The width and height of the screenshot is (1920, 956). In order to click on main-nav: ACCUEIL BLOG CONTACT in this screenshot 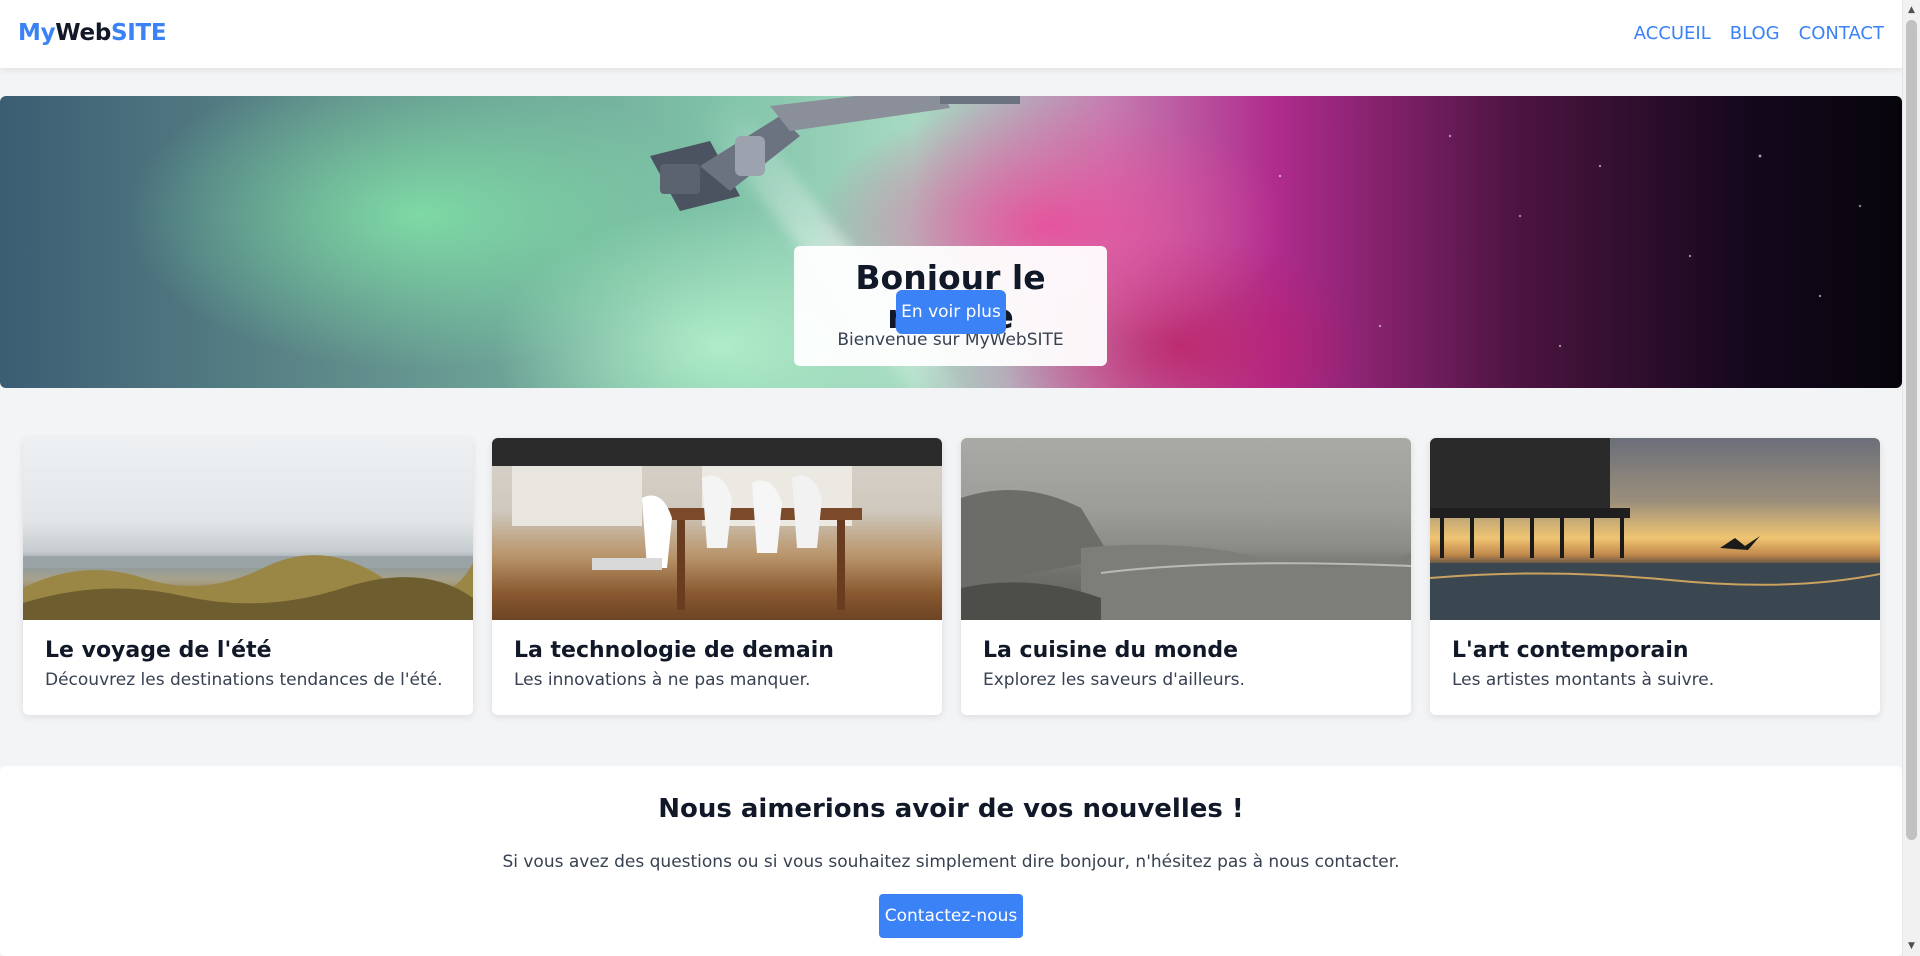, I will do `click(1759, 33)`.